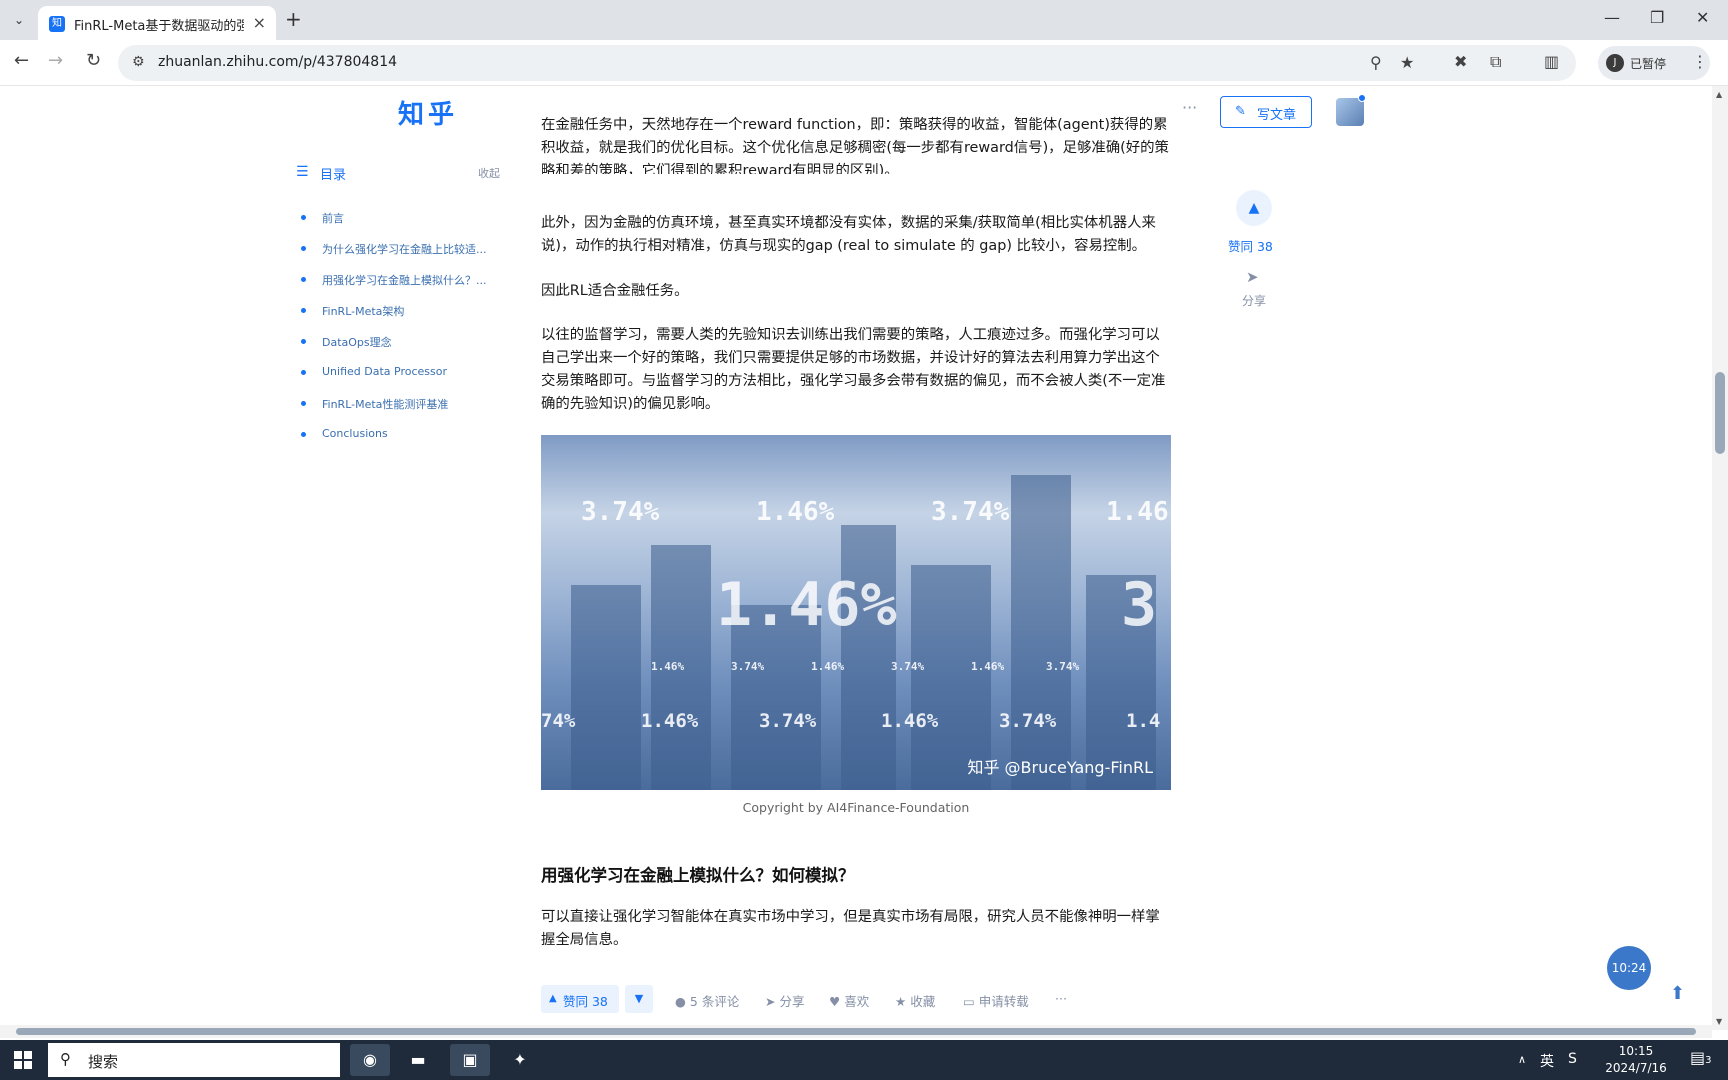 The width and height of the screenshot is (1728, 1080). Describe the element at coordinates (21, 60) in the screenshot. I see `back-icon: ←` at that location.